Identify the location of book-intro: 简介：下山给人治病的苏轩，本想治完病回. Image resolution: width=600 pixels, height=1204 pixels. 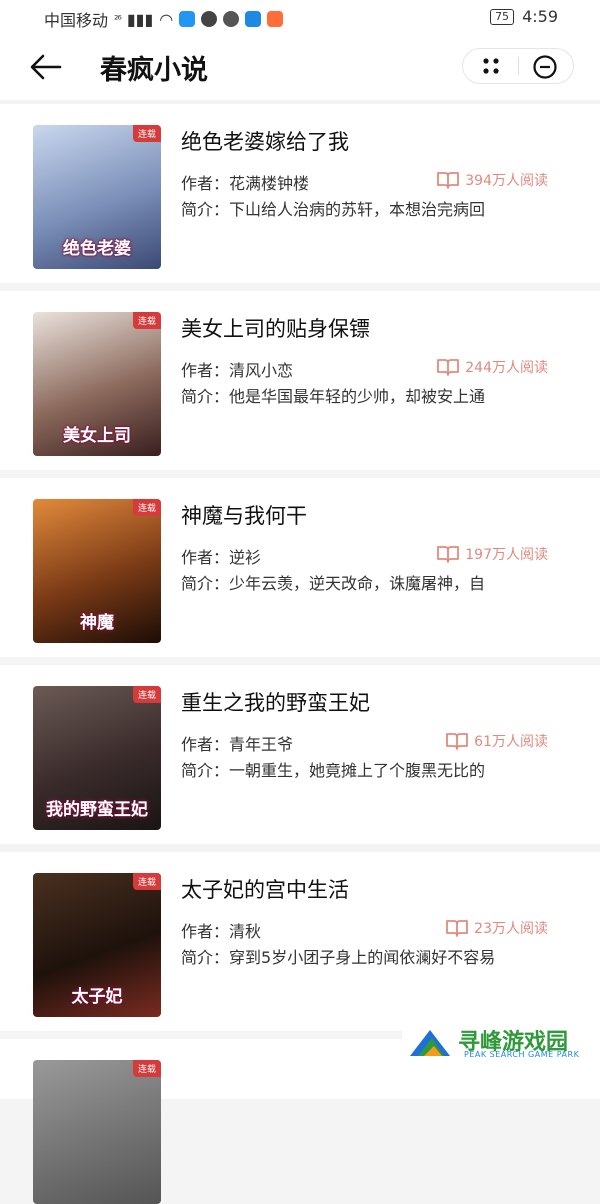
(365, 208).